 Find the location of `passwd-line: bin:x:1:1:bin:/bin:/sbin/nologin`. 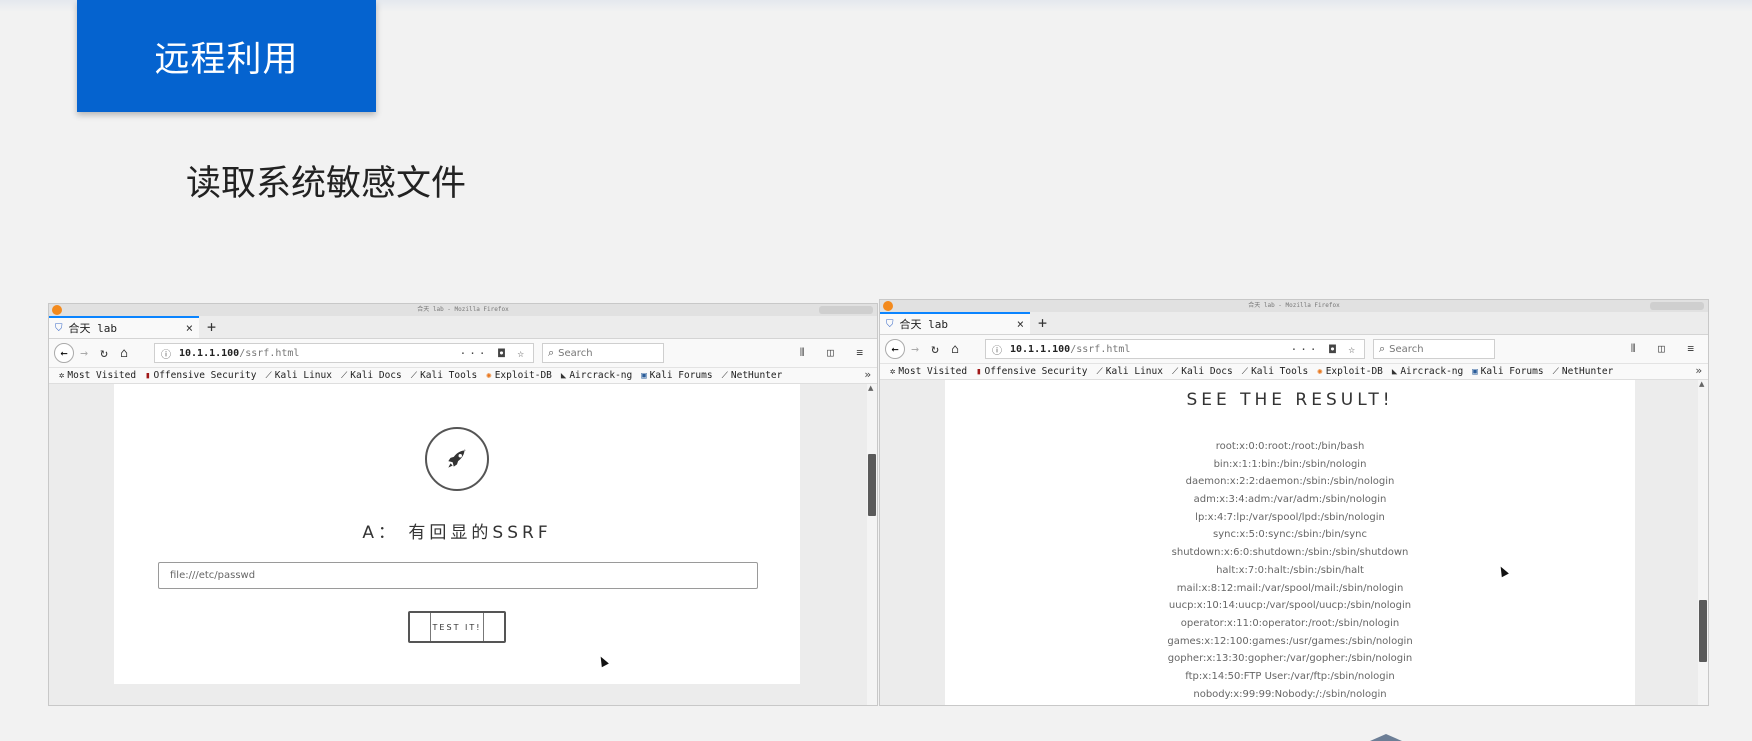

passwd-line: bin:x:1:1:bin:/bin:/sbin/nologin is located at coordinates (1290, 464).